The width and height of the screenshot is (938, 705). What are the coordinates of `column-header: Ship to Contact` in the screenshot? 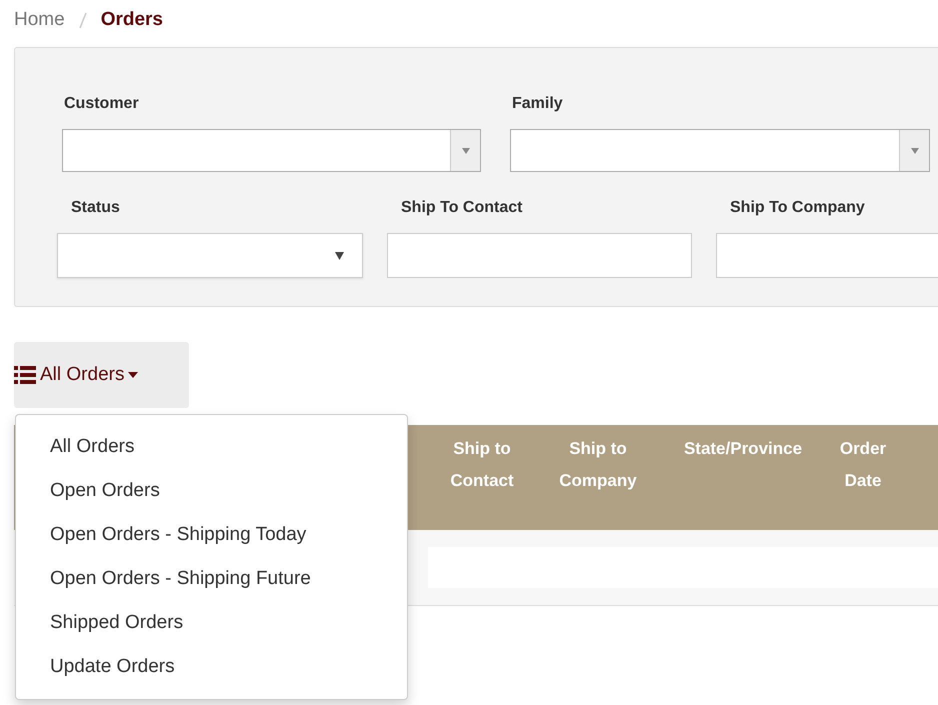 It's located at (482, 465).